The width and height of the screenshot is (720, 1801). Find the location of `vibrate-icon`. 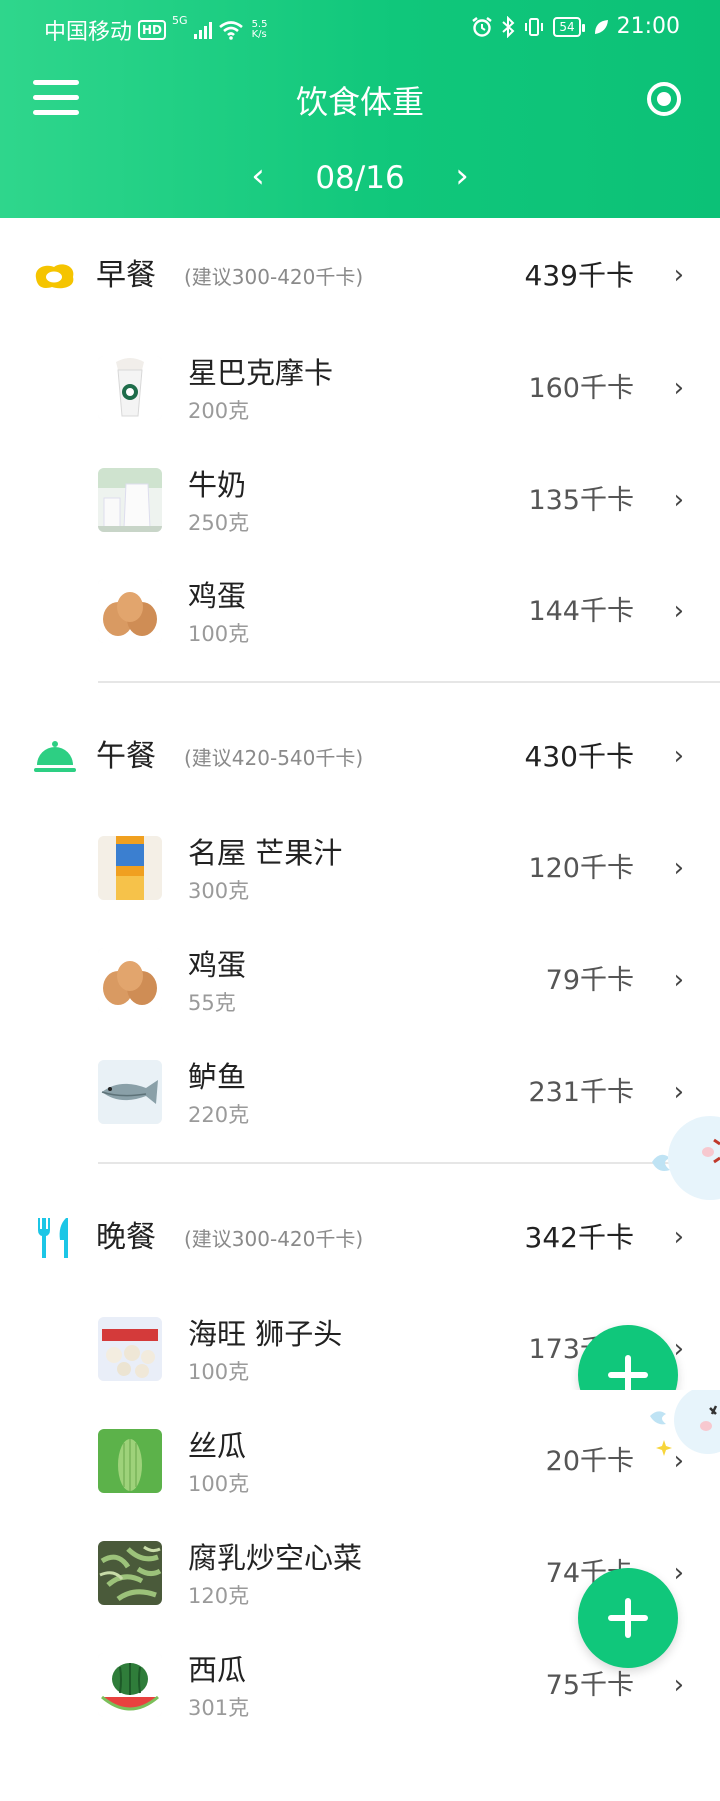

vibrate-icon is located at coordinates (534, 26).